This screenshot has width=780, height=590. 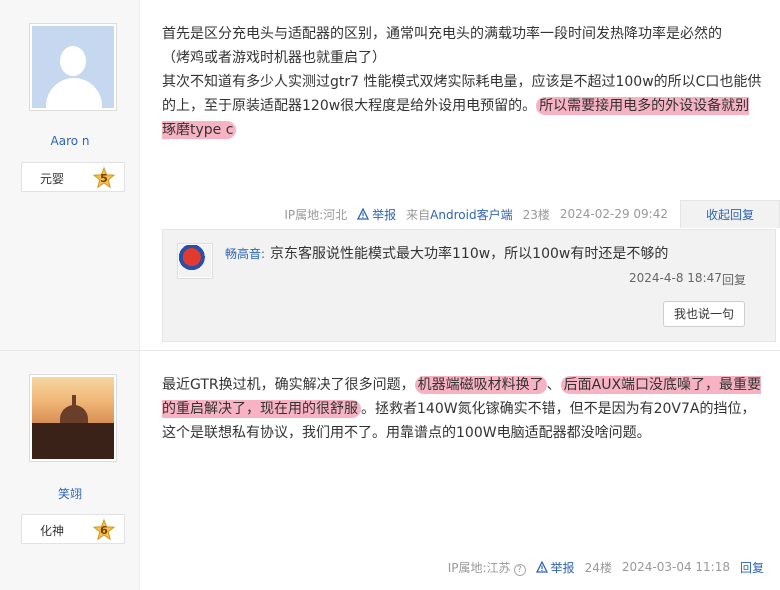 What do you see at coordinates (553, 385) in the screenshot?
I see `content-text: 、` at bounding box center [553, 385].